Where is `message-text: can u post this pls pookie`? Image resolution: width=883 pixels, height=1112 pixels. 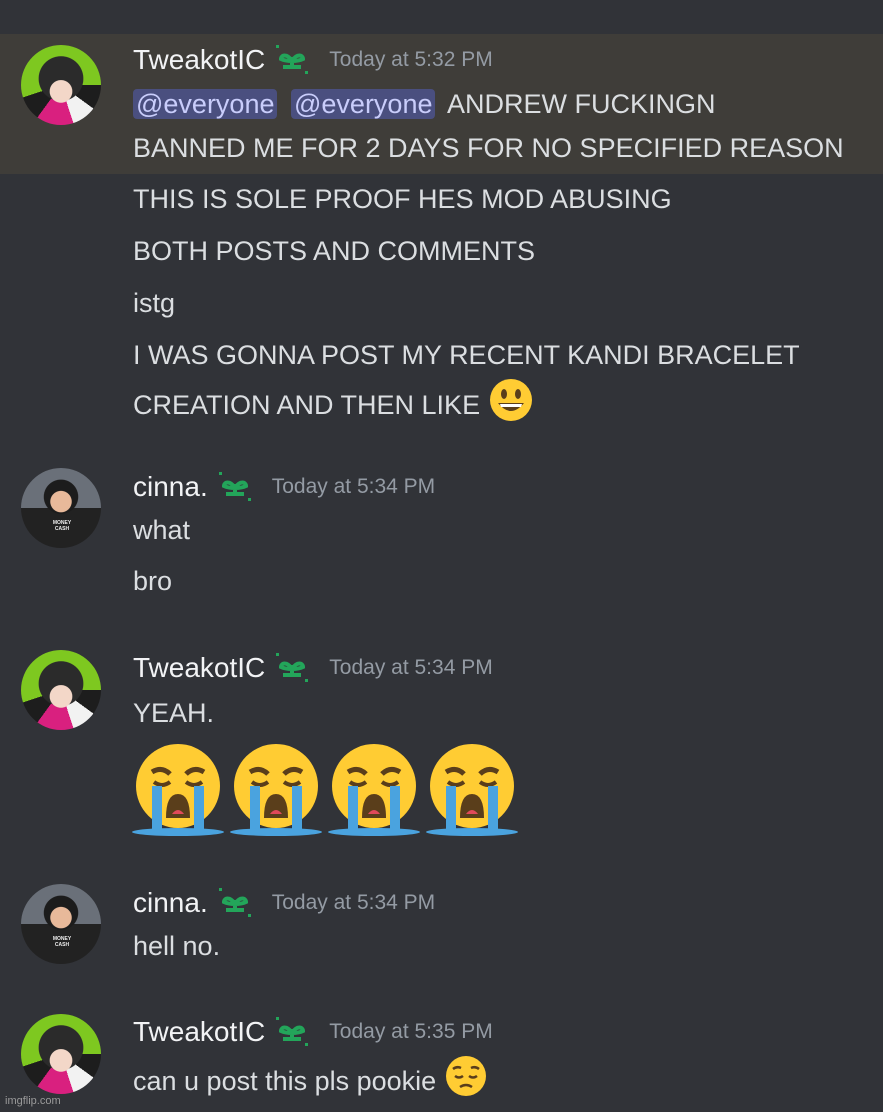
message-text: can u post this pls pookie is located at coordinates (310, 1083).